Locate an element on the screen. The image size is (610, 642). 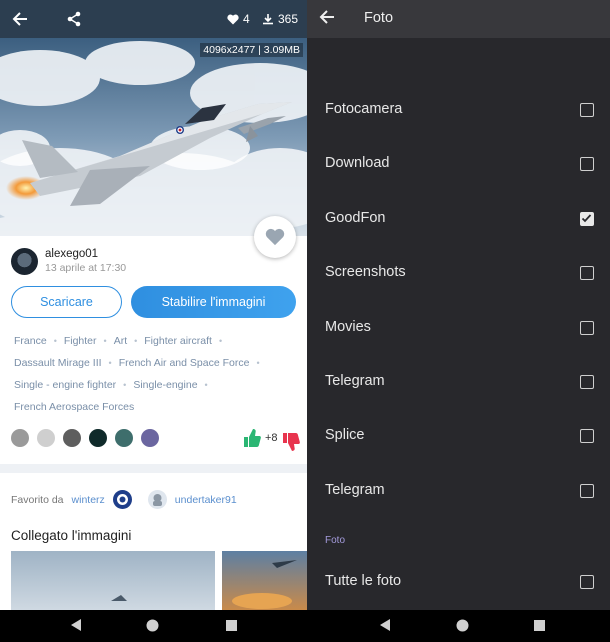
checkmark-icon is located at coordinates (586, 218).